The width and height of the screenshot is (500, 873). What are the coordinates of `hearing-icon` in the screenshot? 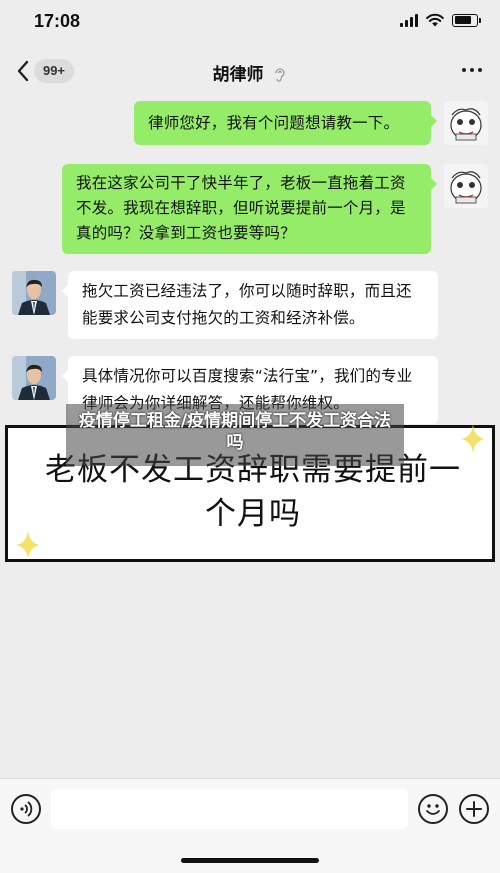 It's located at (280, 75).